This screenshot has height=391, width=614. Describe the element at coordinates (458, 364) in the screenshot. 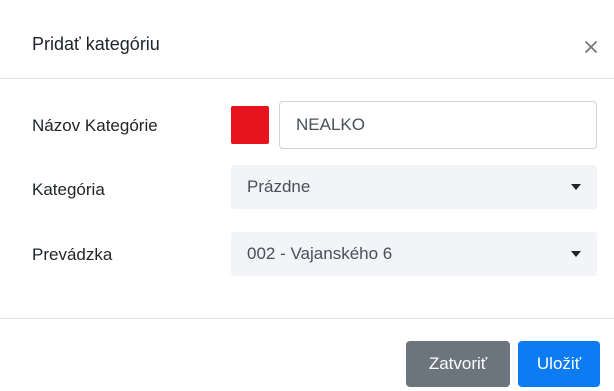

I see `close-button: Zatvoriť` at that location.